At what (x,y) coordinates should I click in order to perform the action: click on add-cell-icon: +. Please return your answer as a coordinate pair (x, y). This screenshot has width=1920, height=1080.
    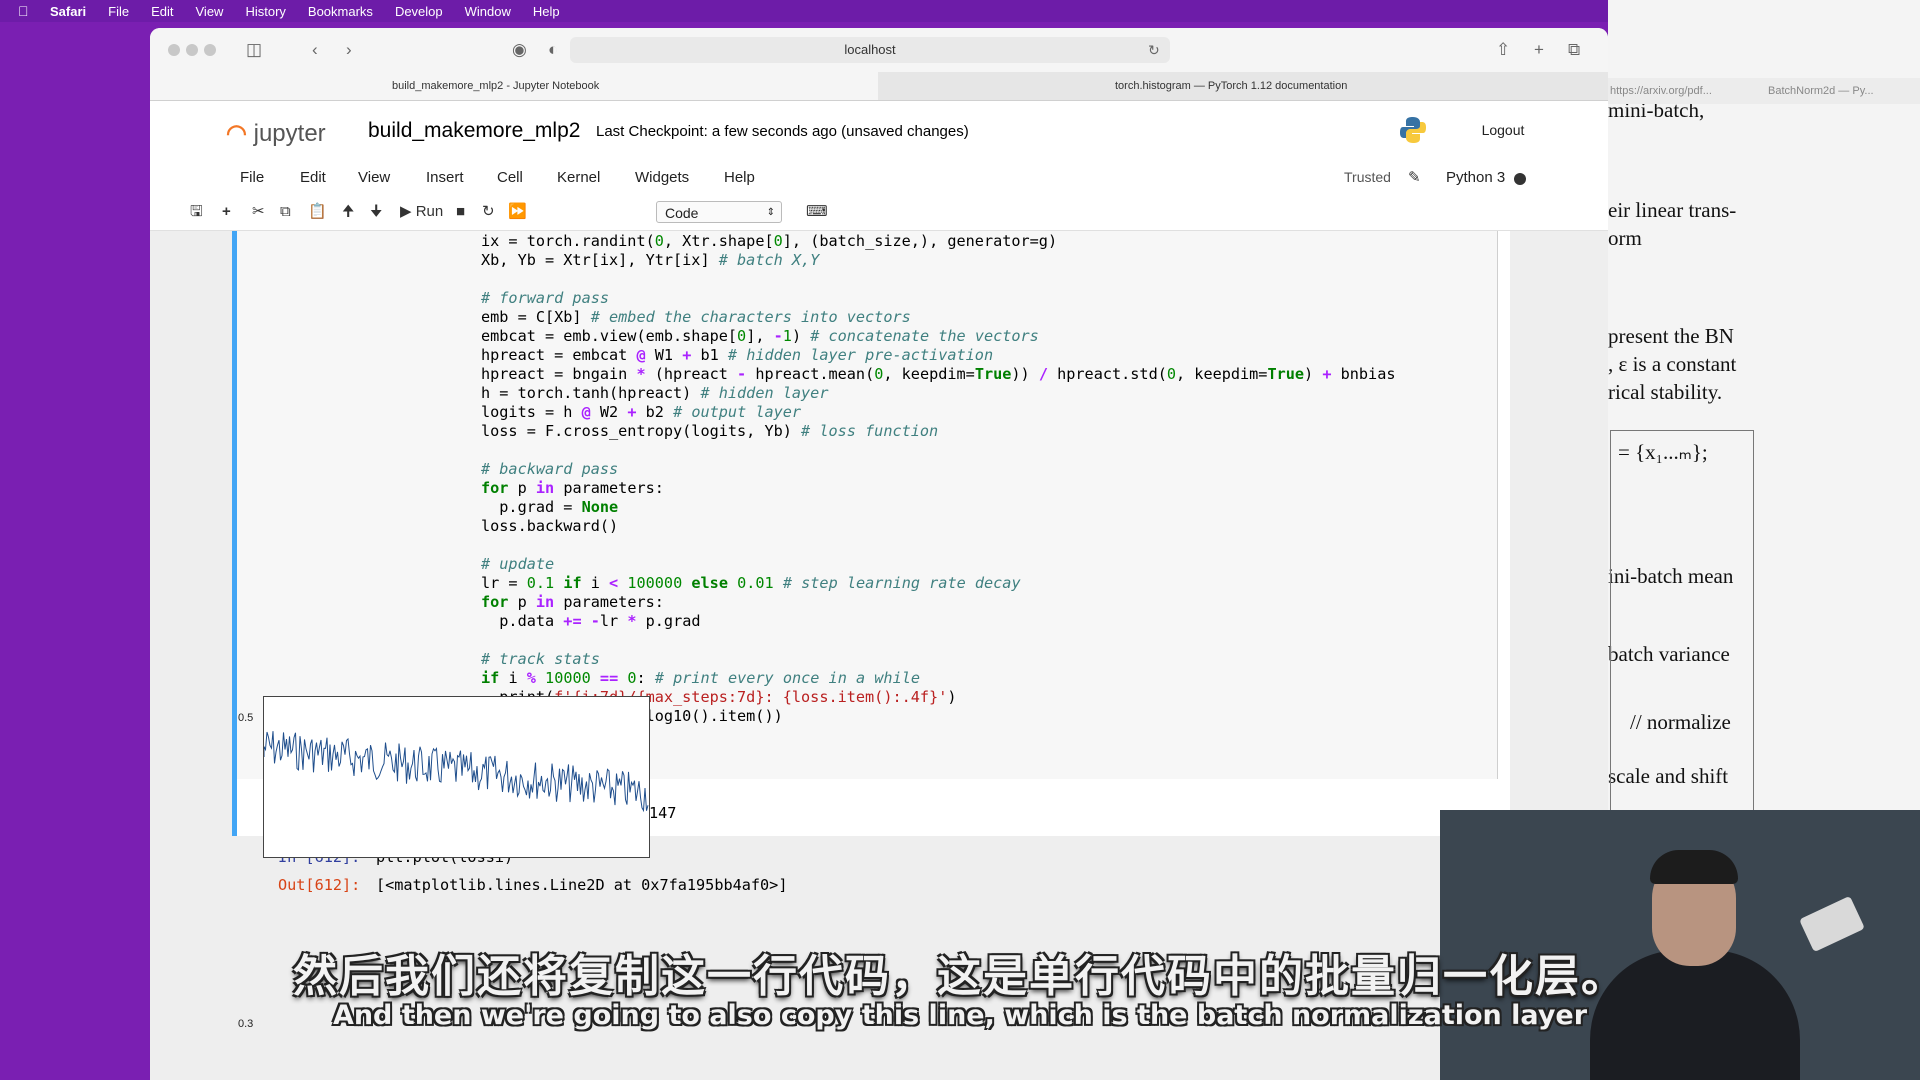
    Looking at the image, I should click on (226, 212).